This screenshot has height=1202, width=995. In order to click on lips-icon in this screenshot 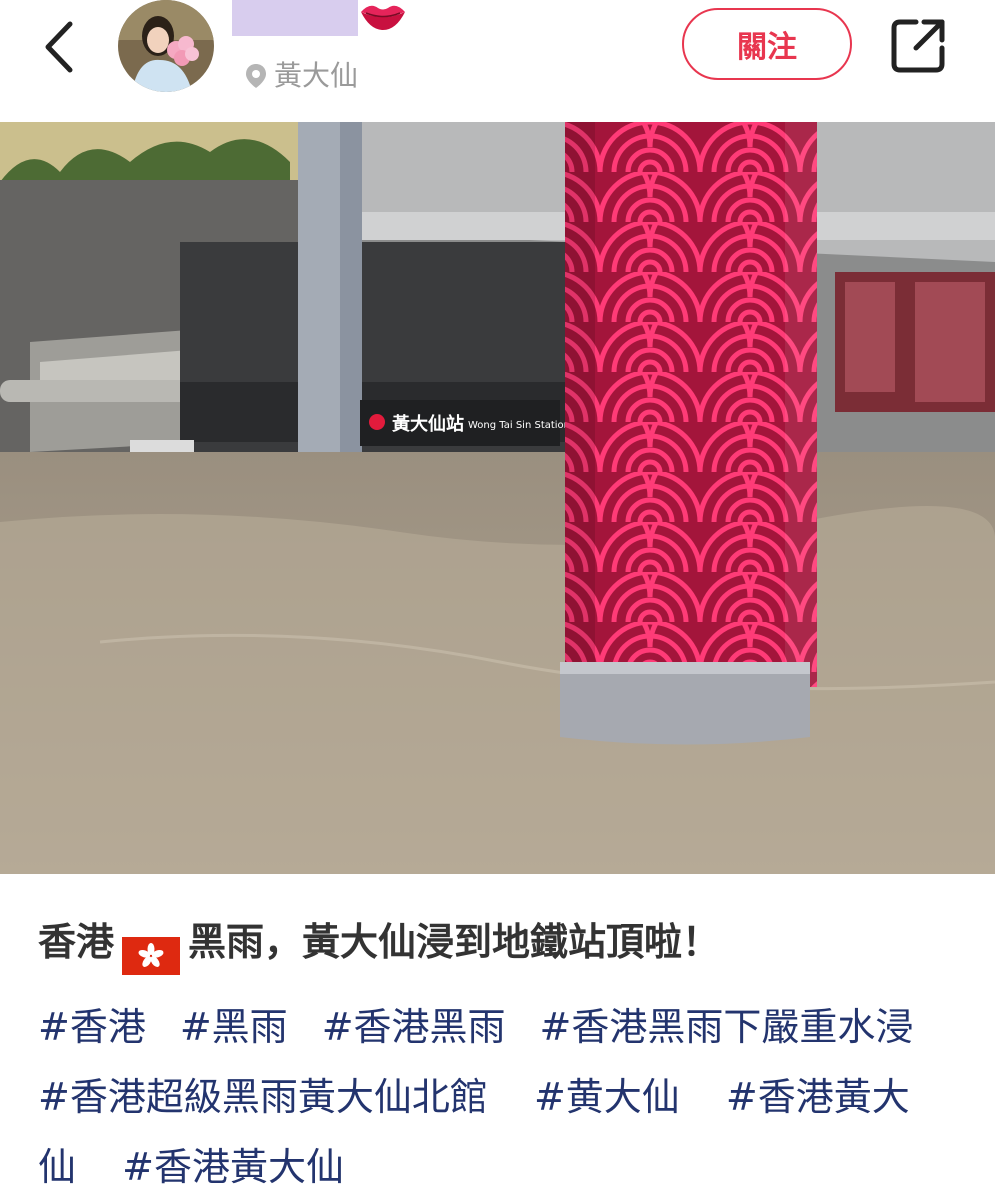, I will do `click(383, 18)`.